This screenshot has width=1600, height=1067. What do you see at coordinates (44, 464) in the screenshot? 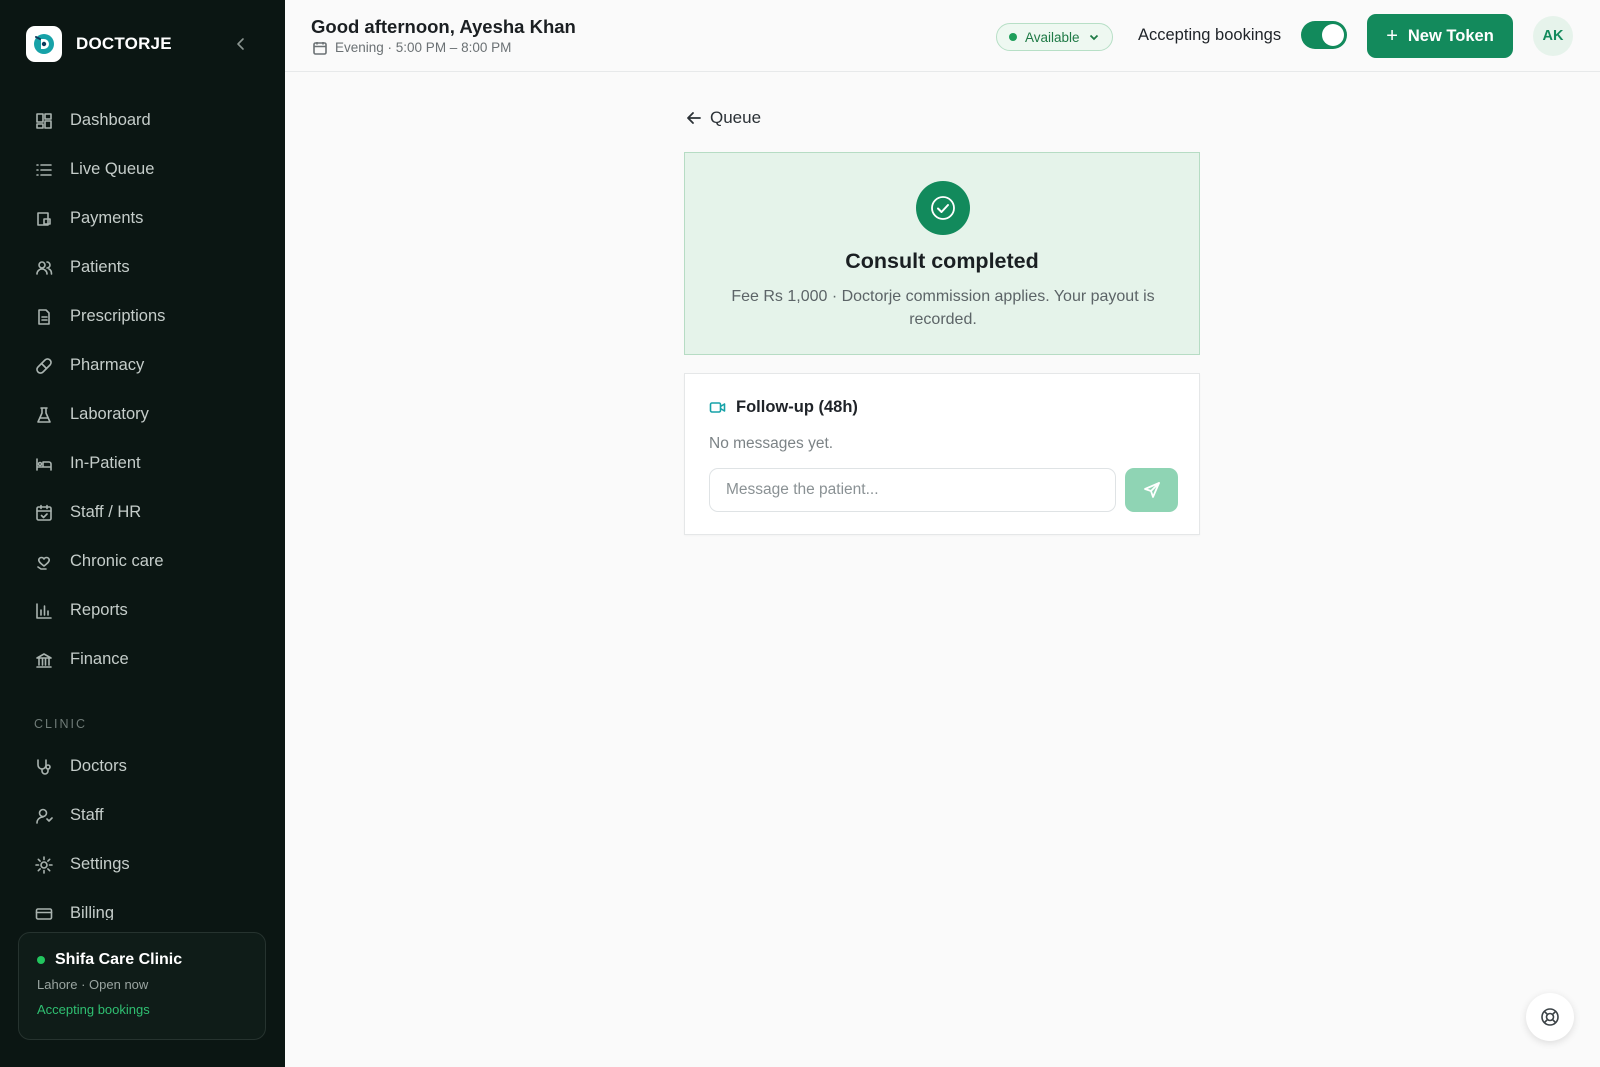
I see `bed-icon` at bounding box center [44, 464].